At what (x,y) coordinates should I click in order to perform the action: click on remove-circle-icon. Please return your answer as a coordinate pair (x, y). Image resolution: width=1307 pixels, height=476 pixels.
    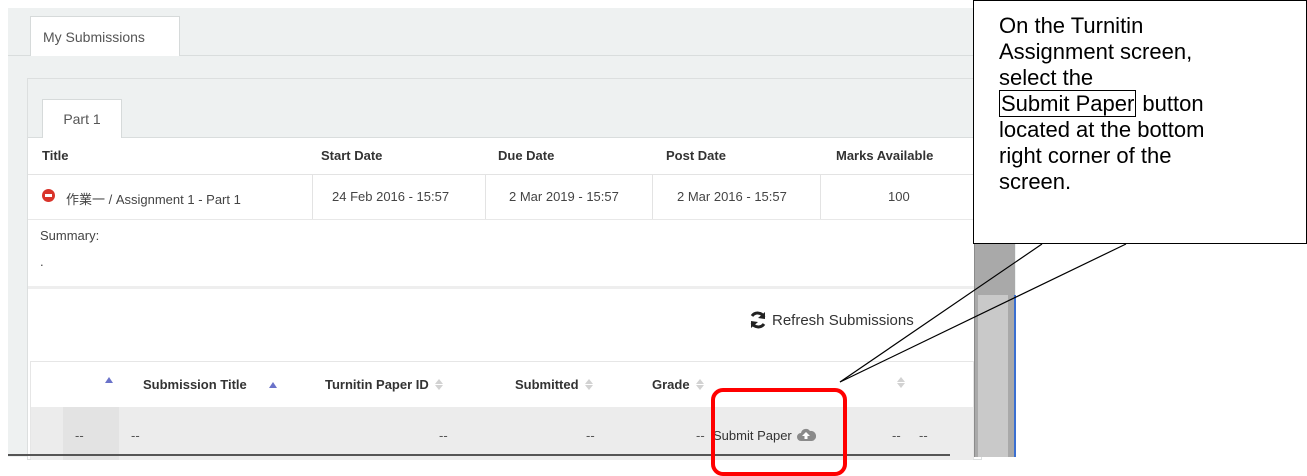
    Looking at the image, I should click on (48, 195).